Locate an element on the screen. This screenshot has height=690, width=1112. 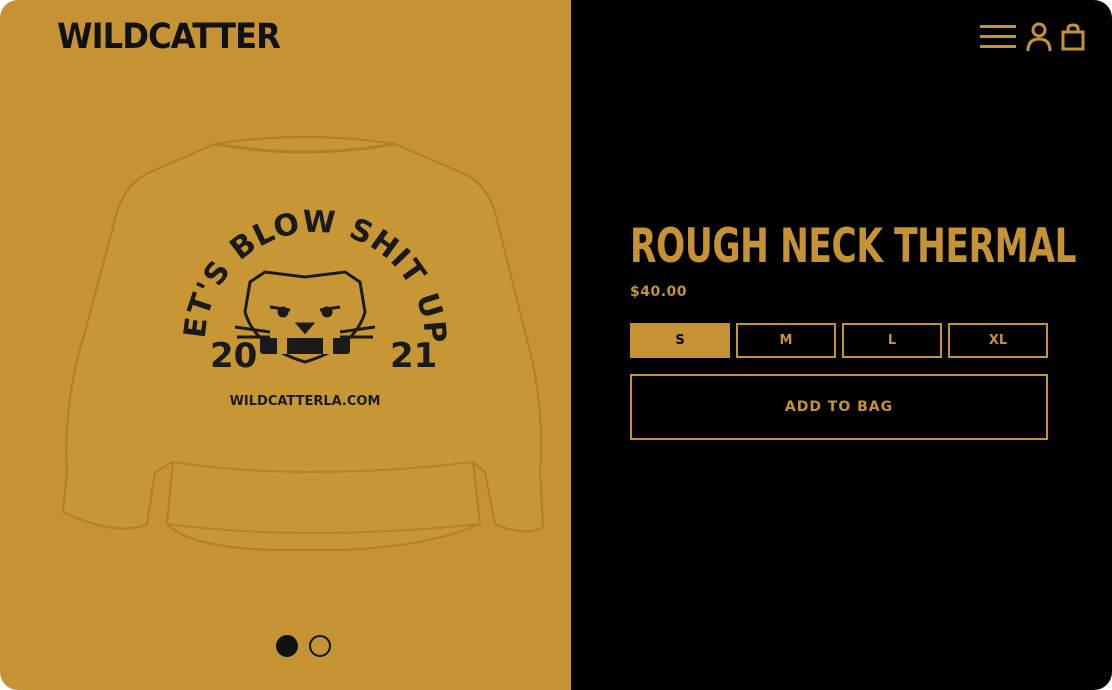
account-icon is located at coordinates (1039, 37).